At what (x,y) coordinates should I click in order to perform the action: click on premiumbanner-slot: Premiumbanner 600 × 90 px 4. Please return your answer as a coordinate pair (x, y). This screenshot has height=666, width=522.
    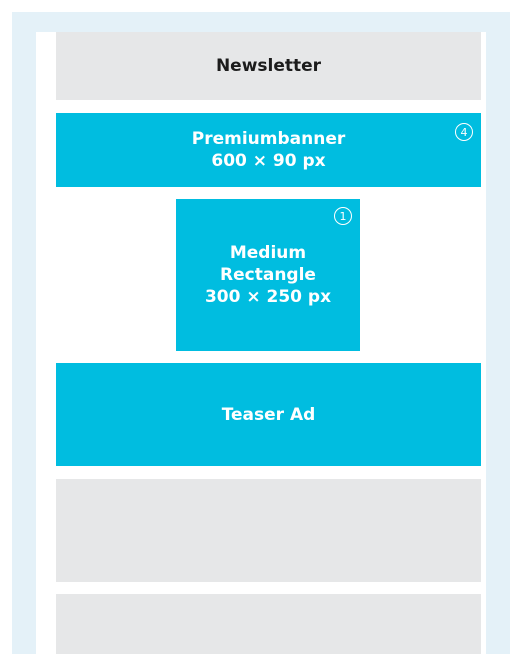
    Looking at the image, I should click on (268, 150).